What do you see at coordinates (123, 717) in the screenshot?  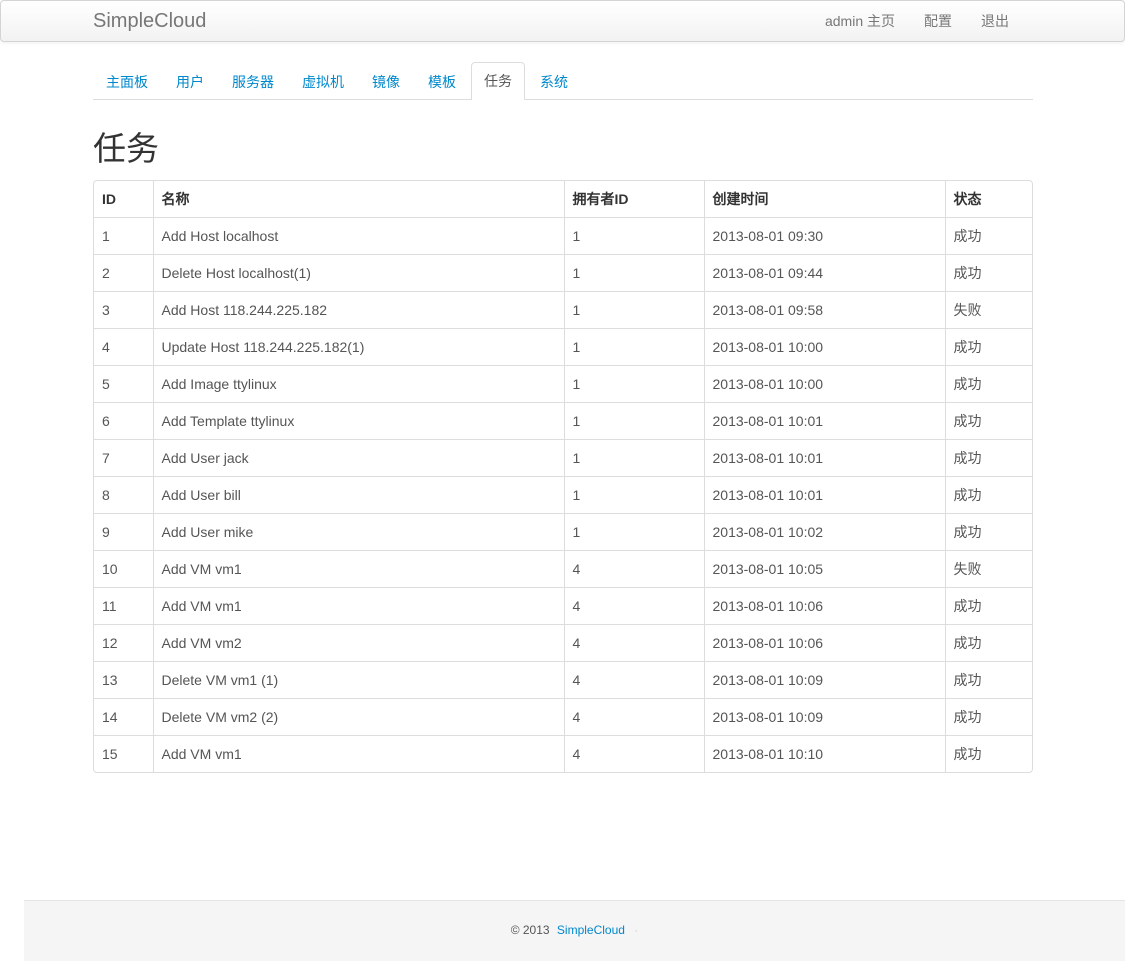 I see `cell-id: 14` at bounding box center [123, 717].